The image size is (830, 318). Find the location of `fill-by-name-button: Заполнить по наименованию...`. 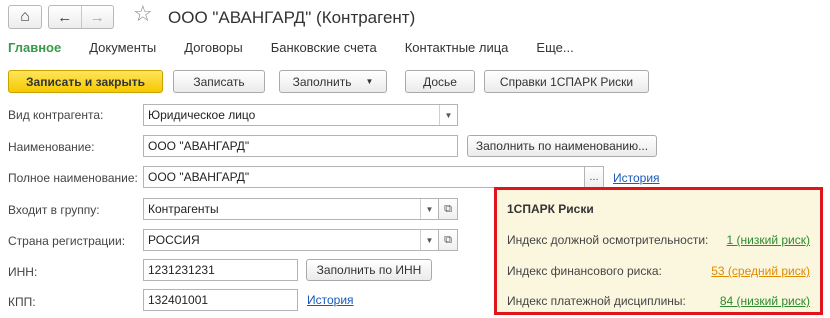

fill-by-name-button: Заполнить по наименованию... is located at coordinates (562, 146).